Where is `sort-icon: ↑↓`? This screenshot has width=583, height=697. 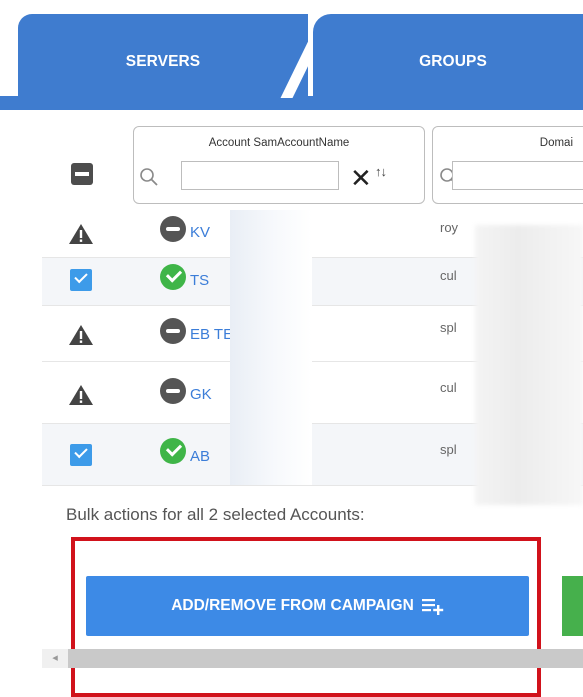 sort-icon: ↑↓ is located at coordinates (381, 171).